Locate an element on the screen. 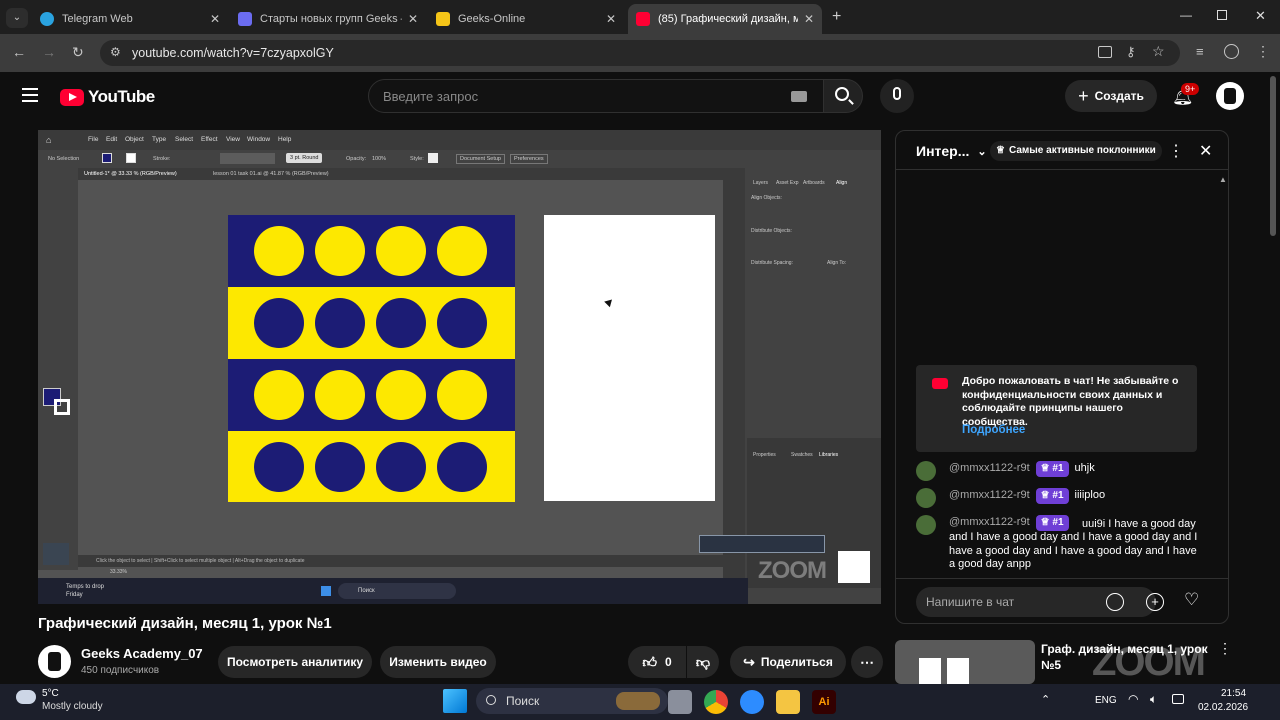  chrome-icon is located at coordinates (716, 702).